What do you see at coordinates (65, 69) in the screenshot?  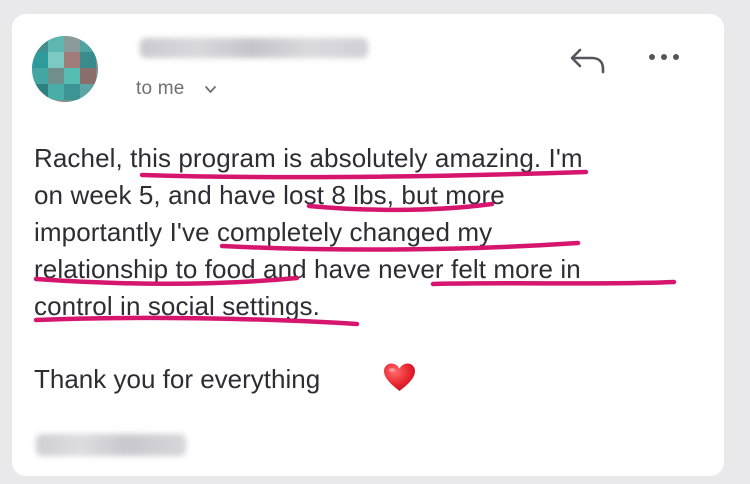 I see `sender-avatar` at bounding box center [65, 69].